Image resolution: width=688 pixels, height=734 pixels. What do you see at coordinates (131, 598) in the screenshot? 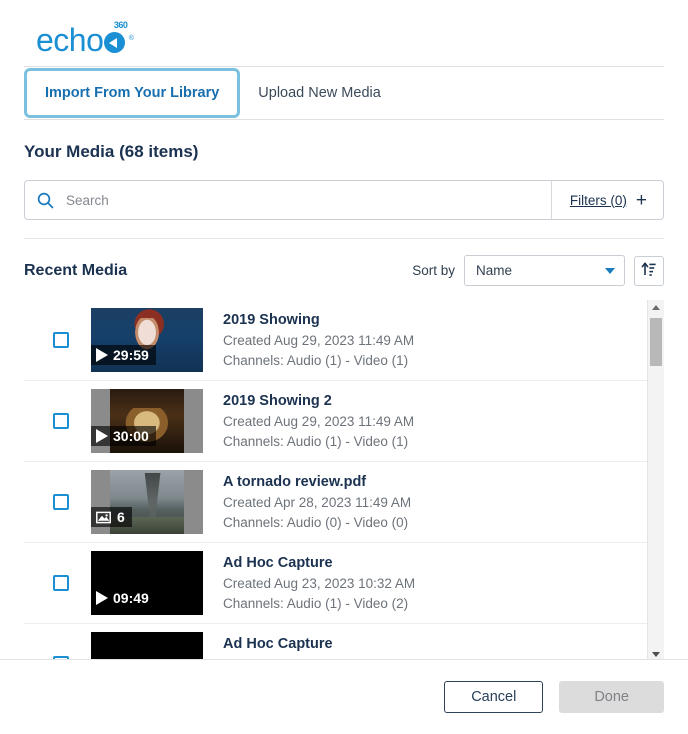
I see `duration-label: 09:49` at bounding box center [131, 598].